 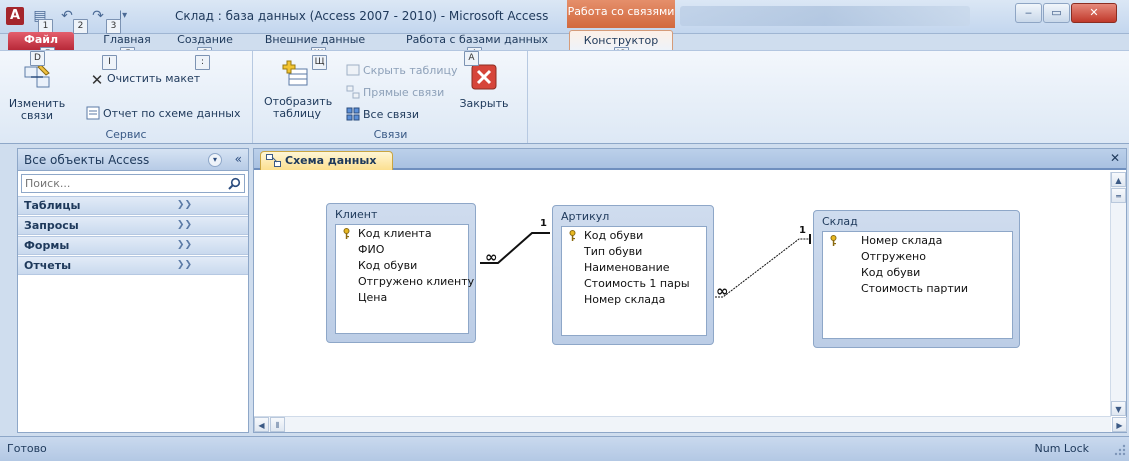 I want to click on access-logo-icon: A, so click(x=15, y=16).